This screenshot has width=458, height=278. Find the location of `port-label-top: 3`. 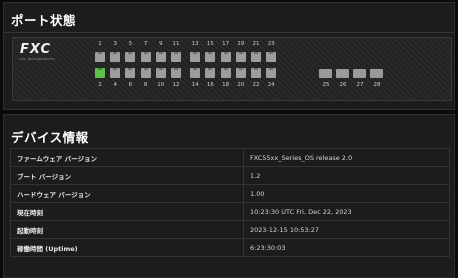

port-label-top: 3 is located at coordinates (115, 44).